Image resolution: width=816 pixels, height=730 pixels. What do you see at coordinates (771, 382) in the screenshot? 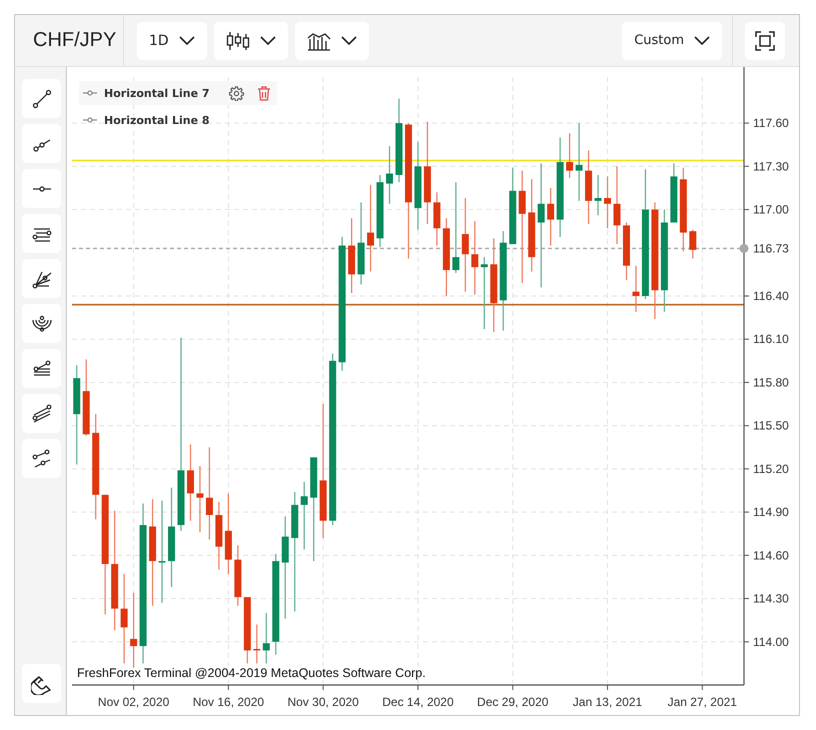
I see `price-axis-label: 115.80` at bounding box center [771, 382].